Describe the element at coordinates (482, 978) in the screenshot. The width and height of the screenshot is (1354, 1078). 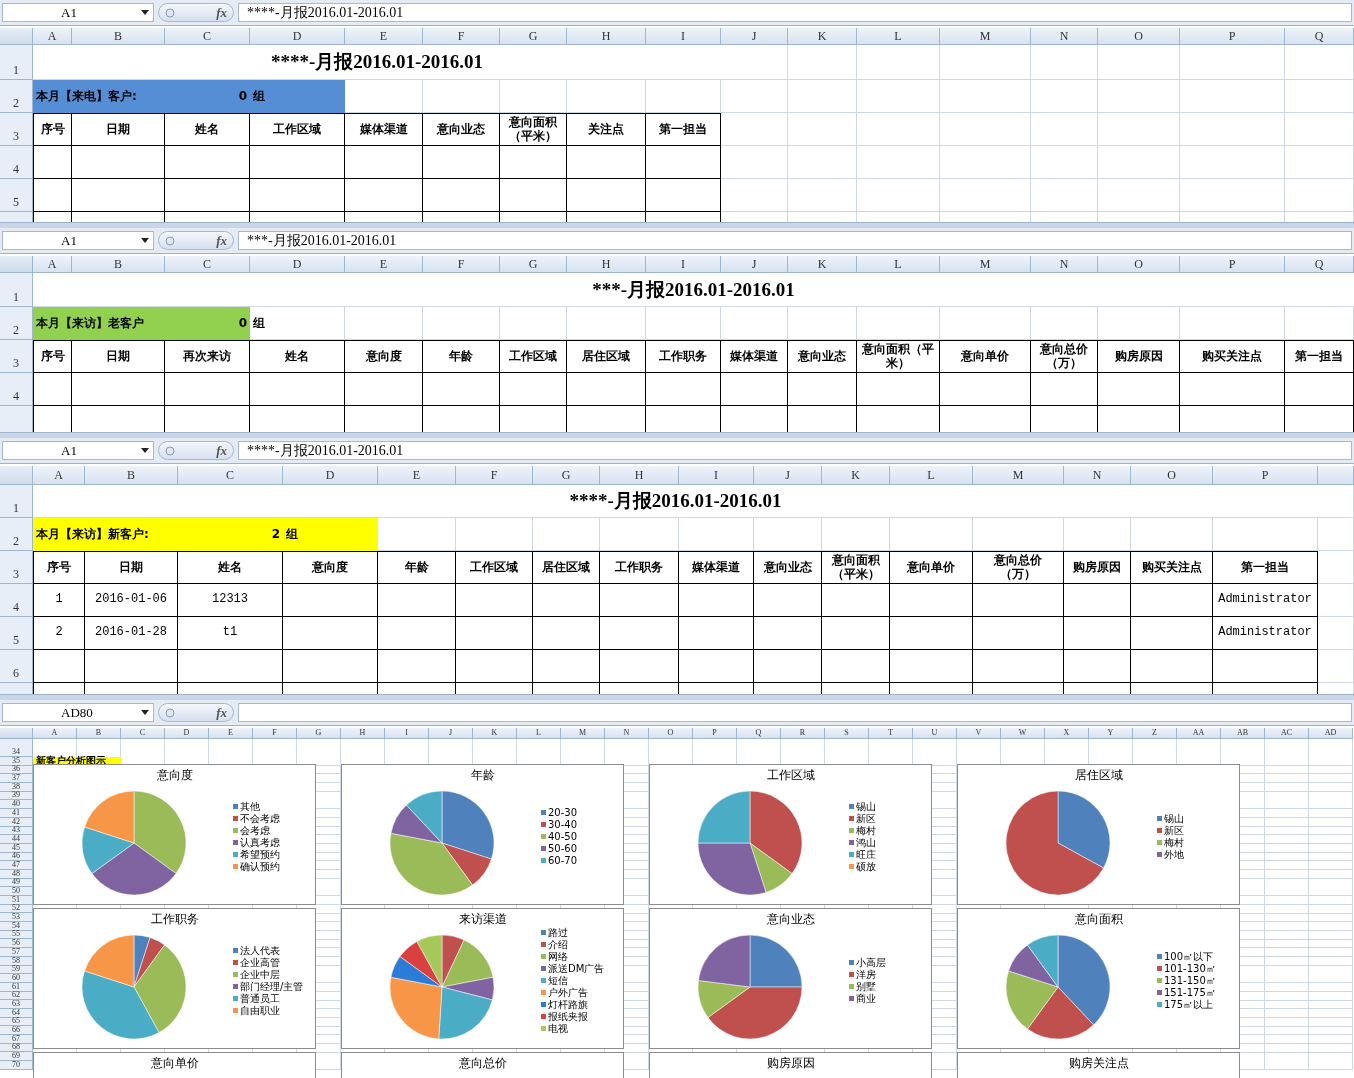
I see `chart-card: 来访渠道 路过 介绍 网络 派送DM广告 短信 户外广告 灯杆路旗 报纸夹报 电视` at that location.